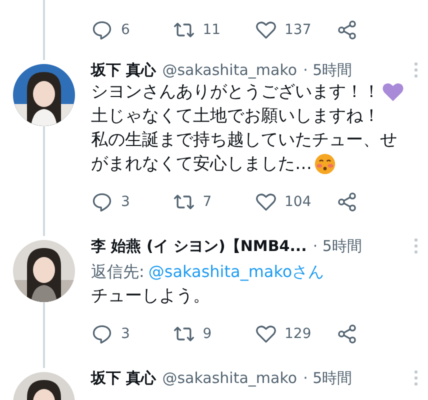 The image size is (428, 400). What do you see at coordinates (298, 30) in the screenshot?
I see `like-count: 137` at bounding box center [298, 30].